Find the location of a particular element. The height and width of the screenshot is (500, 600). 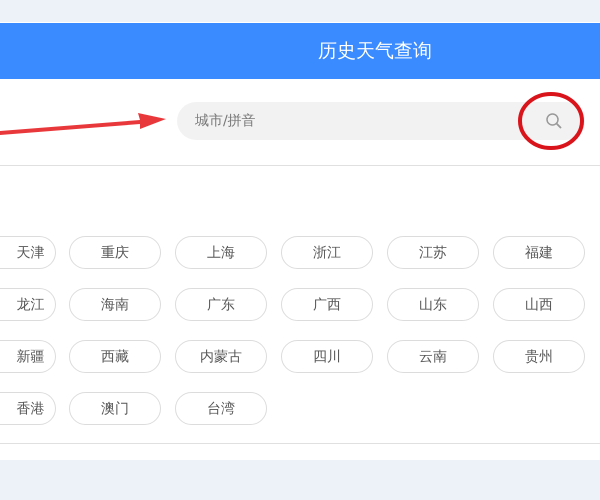

region-button: 广西 is located at coordinates (327, 304).